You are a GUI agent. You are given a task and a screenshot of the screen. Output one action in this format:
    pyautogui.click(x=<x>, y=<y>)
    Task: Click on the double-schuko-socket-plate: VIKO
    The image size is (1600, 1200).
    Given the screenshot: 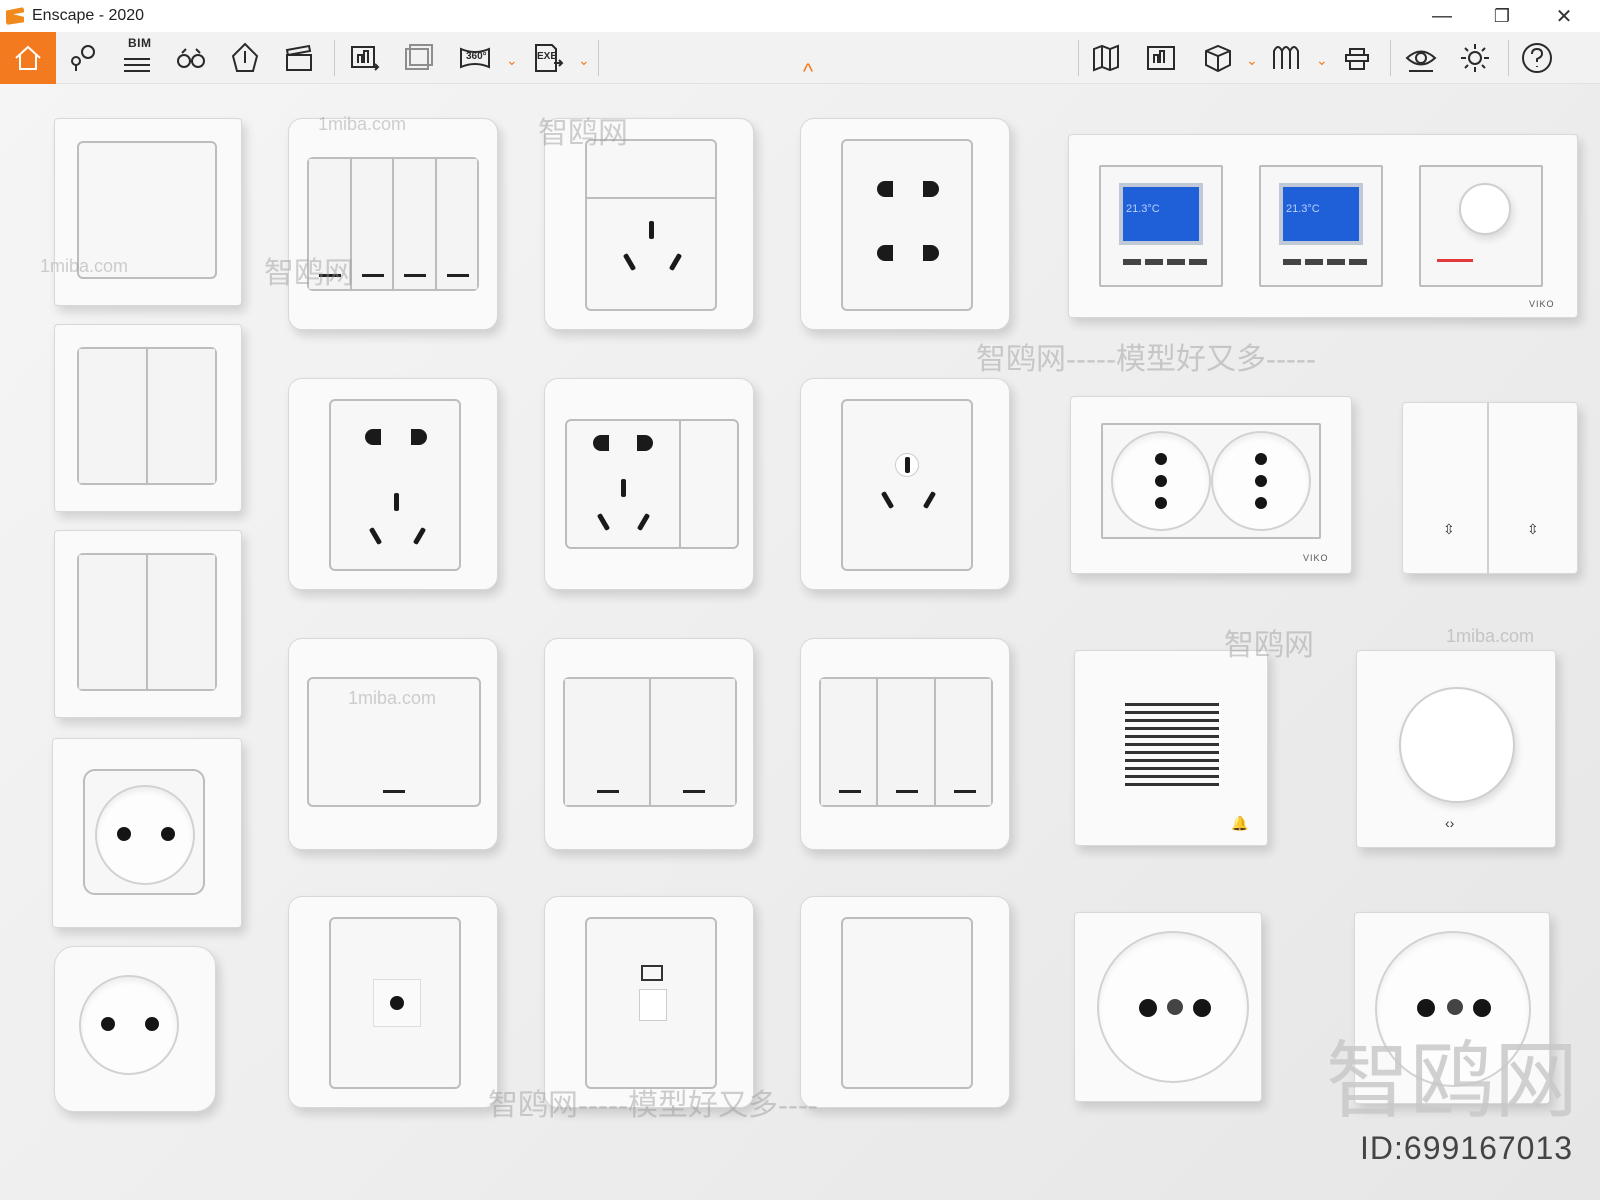 What is the action you would take?
    pyautogui.click(x=1211, y=485)
    